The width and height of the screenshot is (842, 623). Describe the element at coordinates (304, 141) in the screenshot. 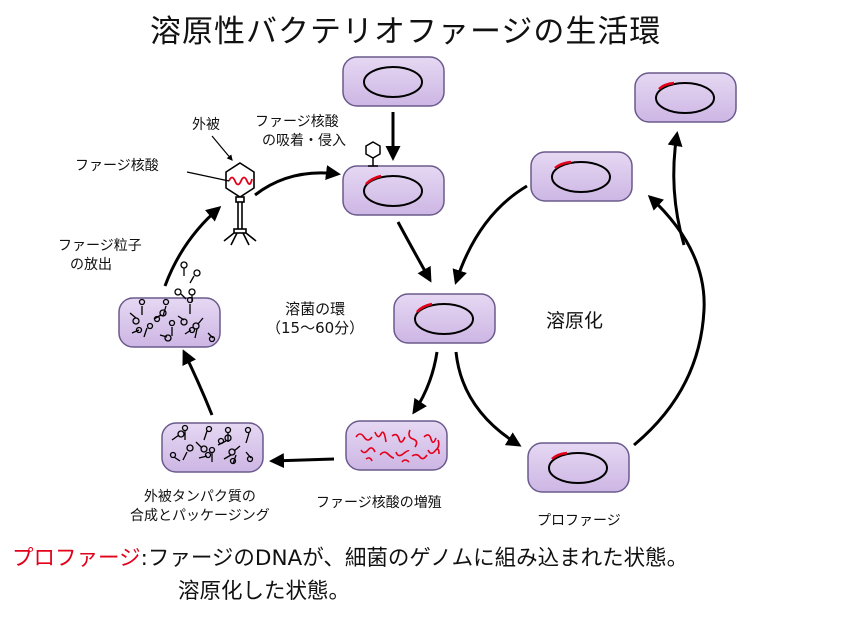

I see `label-adsorption-line2: の吸着・侵入` at that location.